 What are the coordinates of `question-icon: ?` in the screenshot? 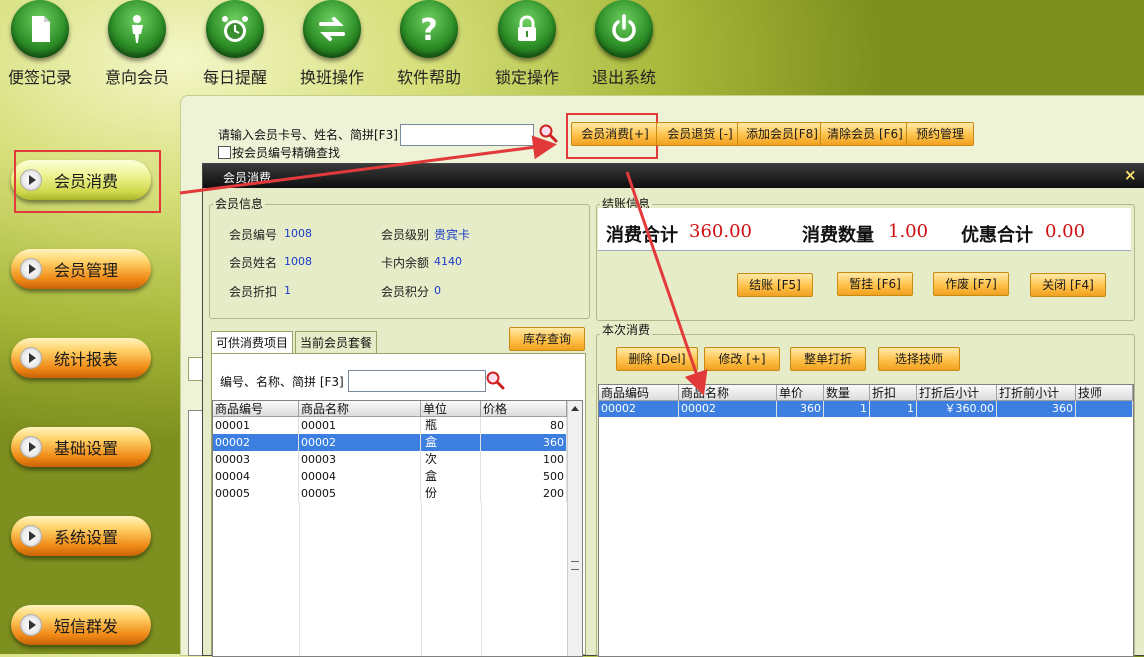 It's located at (429, 29).